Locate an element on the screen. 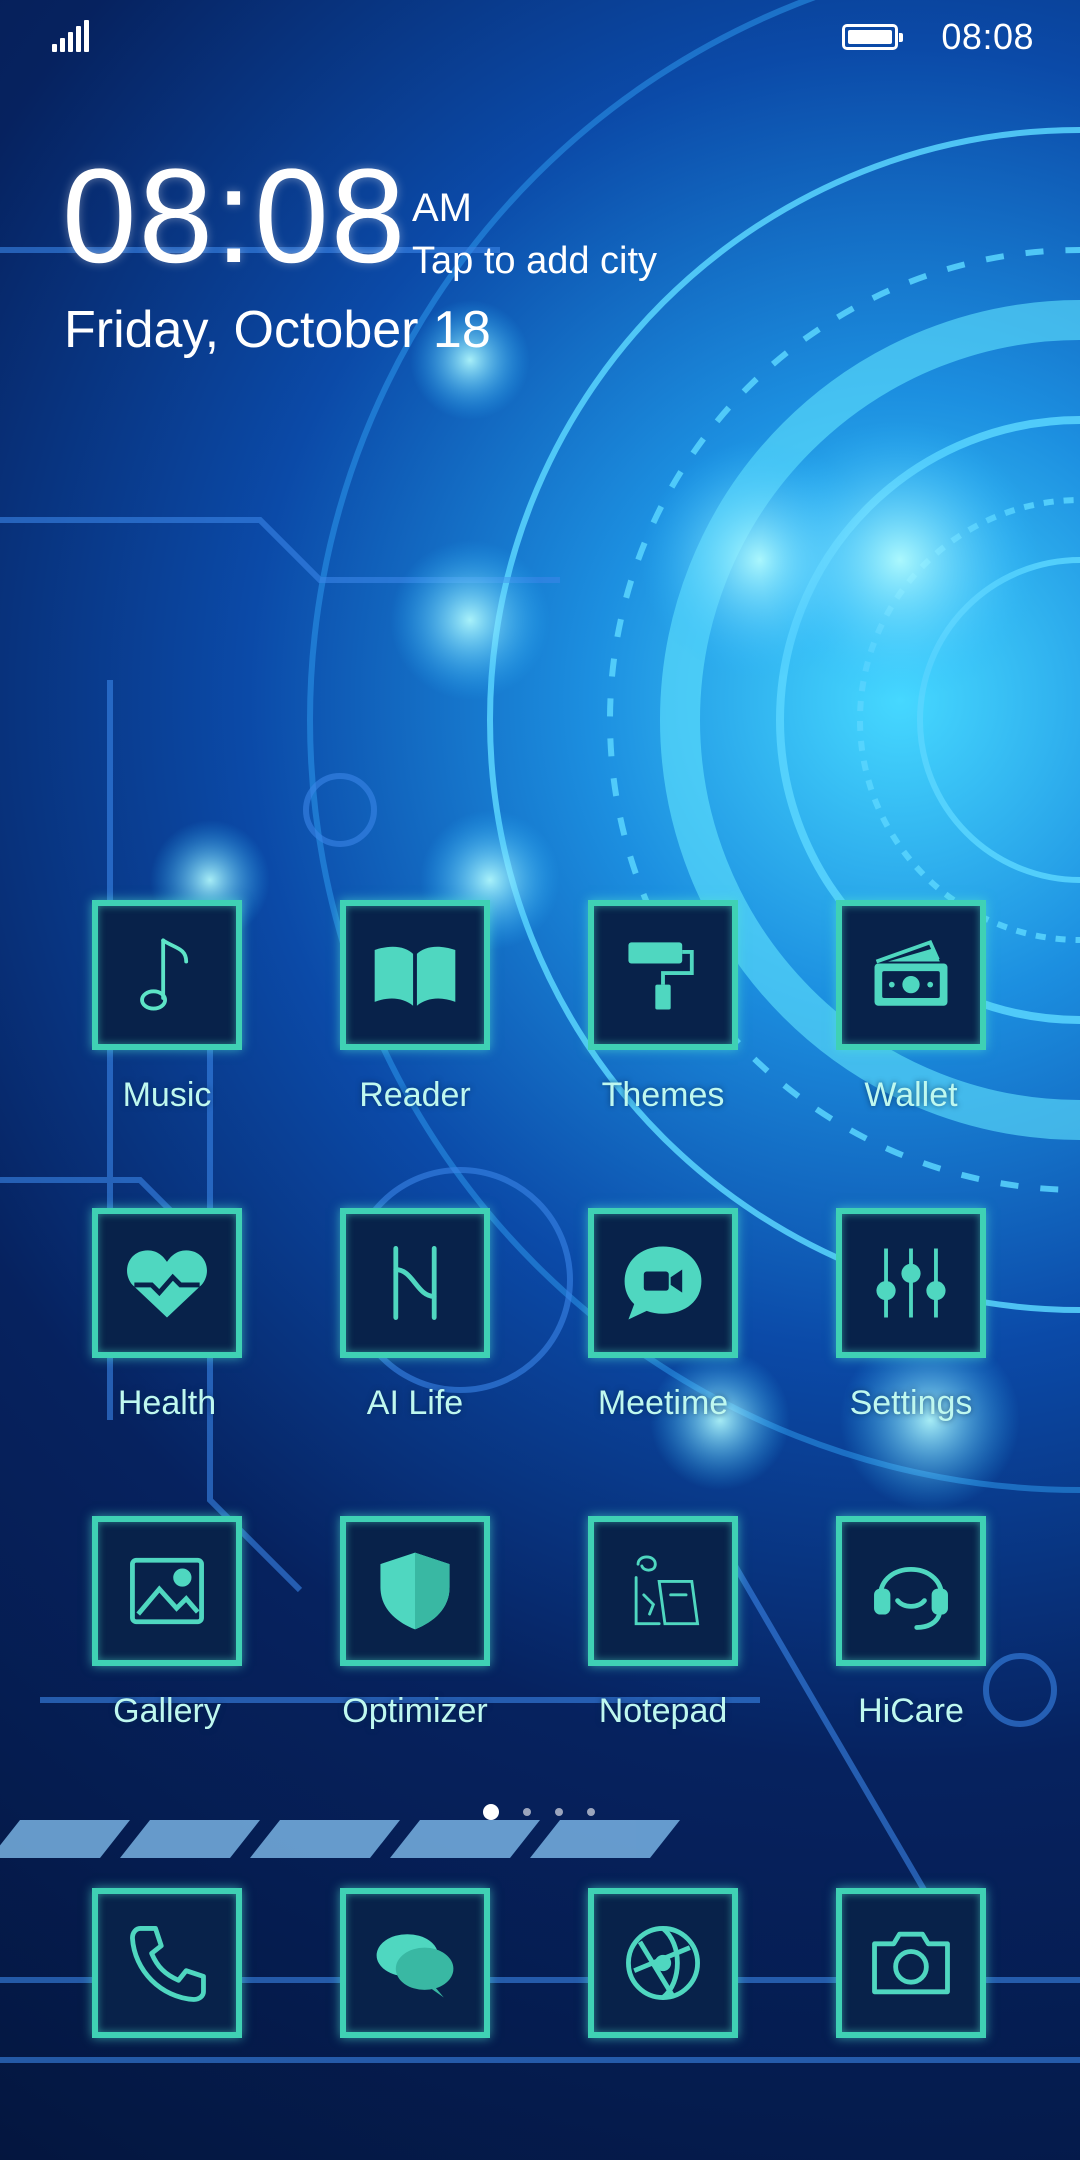 This screenshot has width=1080, height=2160. status-time: 08:08 is located at coordinates (987, 36).